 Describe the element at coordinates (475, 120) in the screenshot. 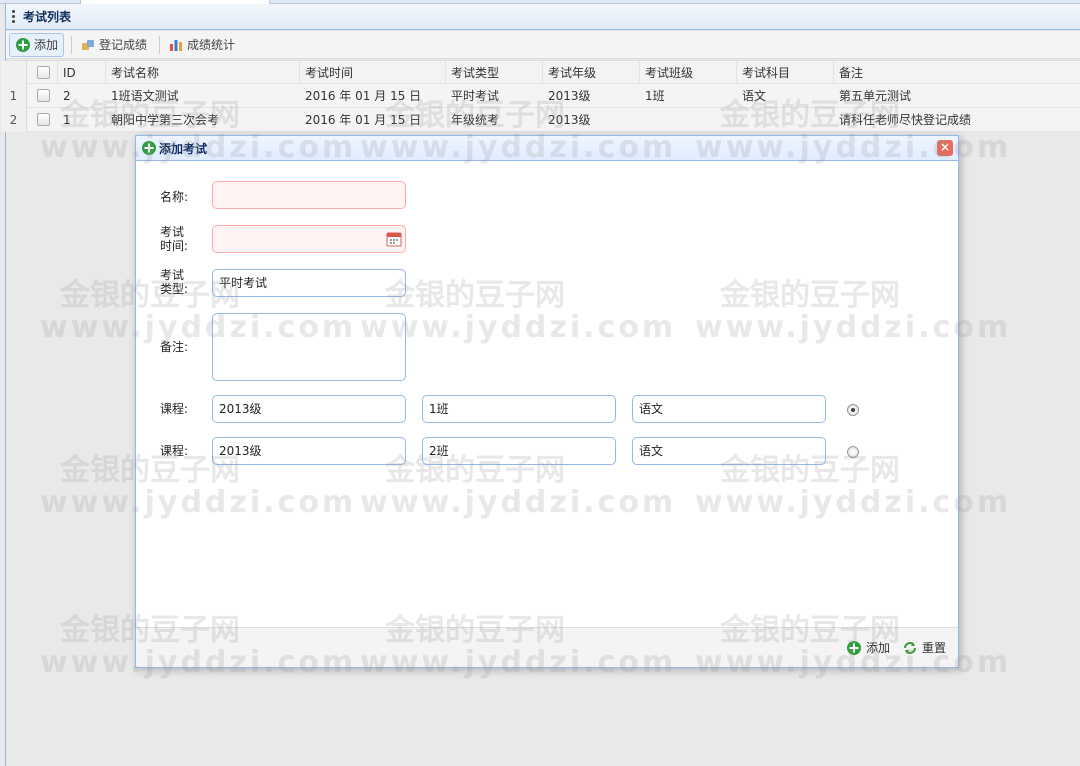

I see `cell-type: 年级统考` at that location.